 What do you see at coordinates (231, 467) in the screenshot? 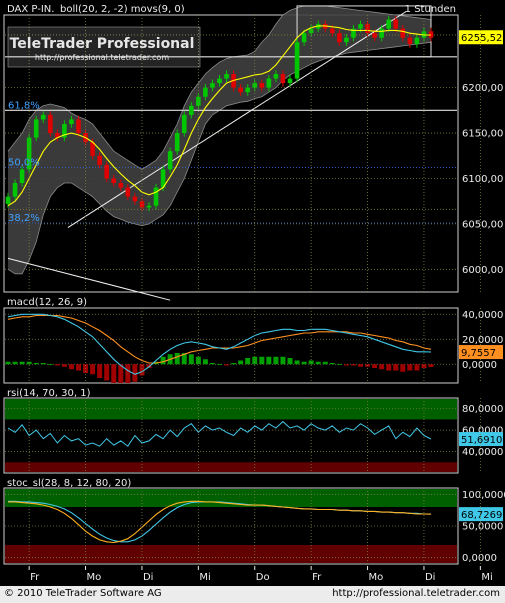
I see `rsi-oversold-zone` at bounding box center [231, 467].